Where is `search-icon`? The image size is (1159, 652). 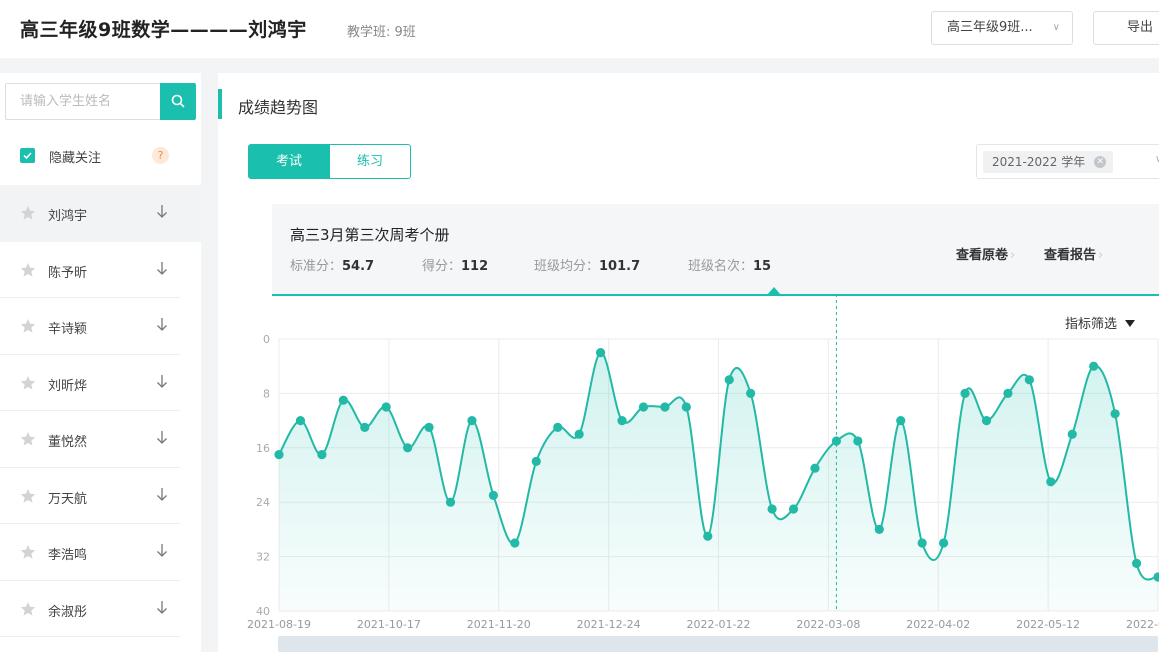 search-icon is located at coordinates (178, 101).